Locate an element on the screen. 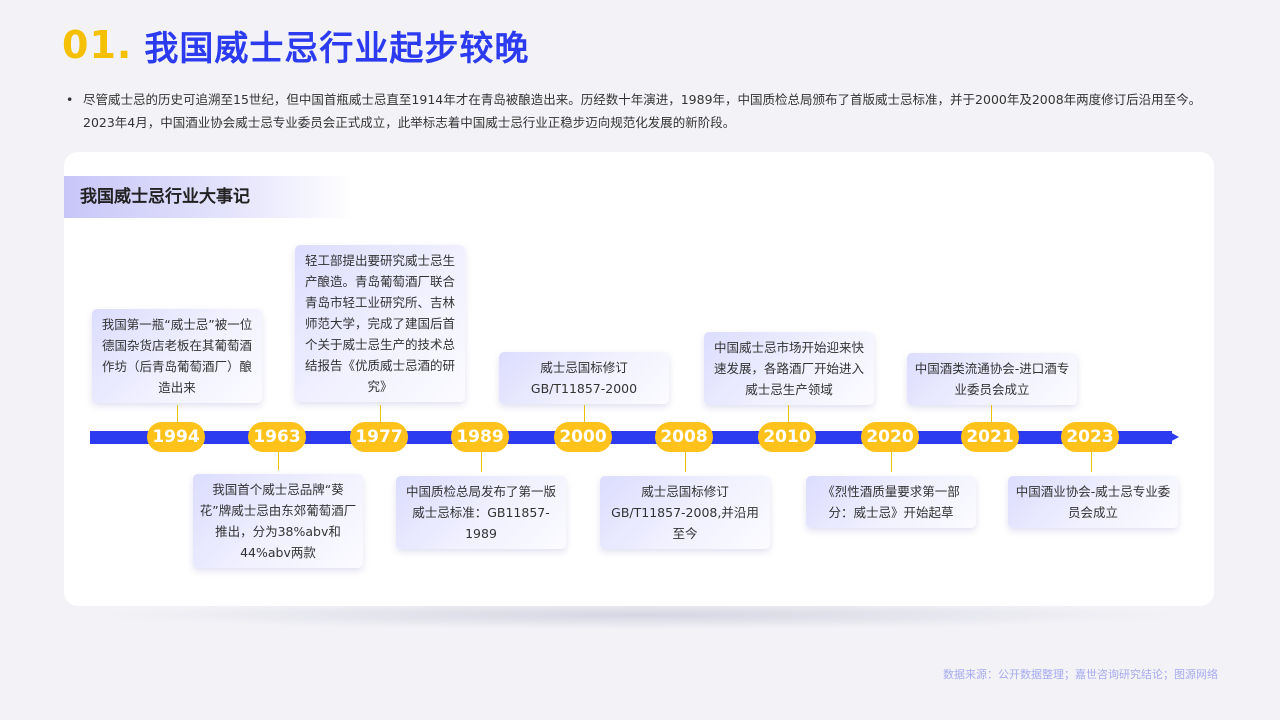  connector-2000 is located at coordinates (584, 413).